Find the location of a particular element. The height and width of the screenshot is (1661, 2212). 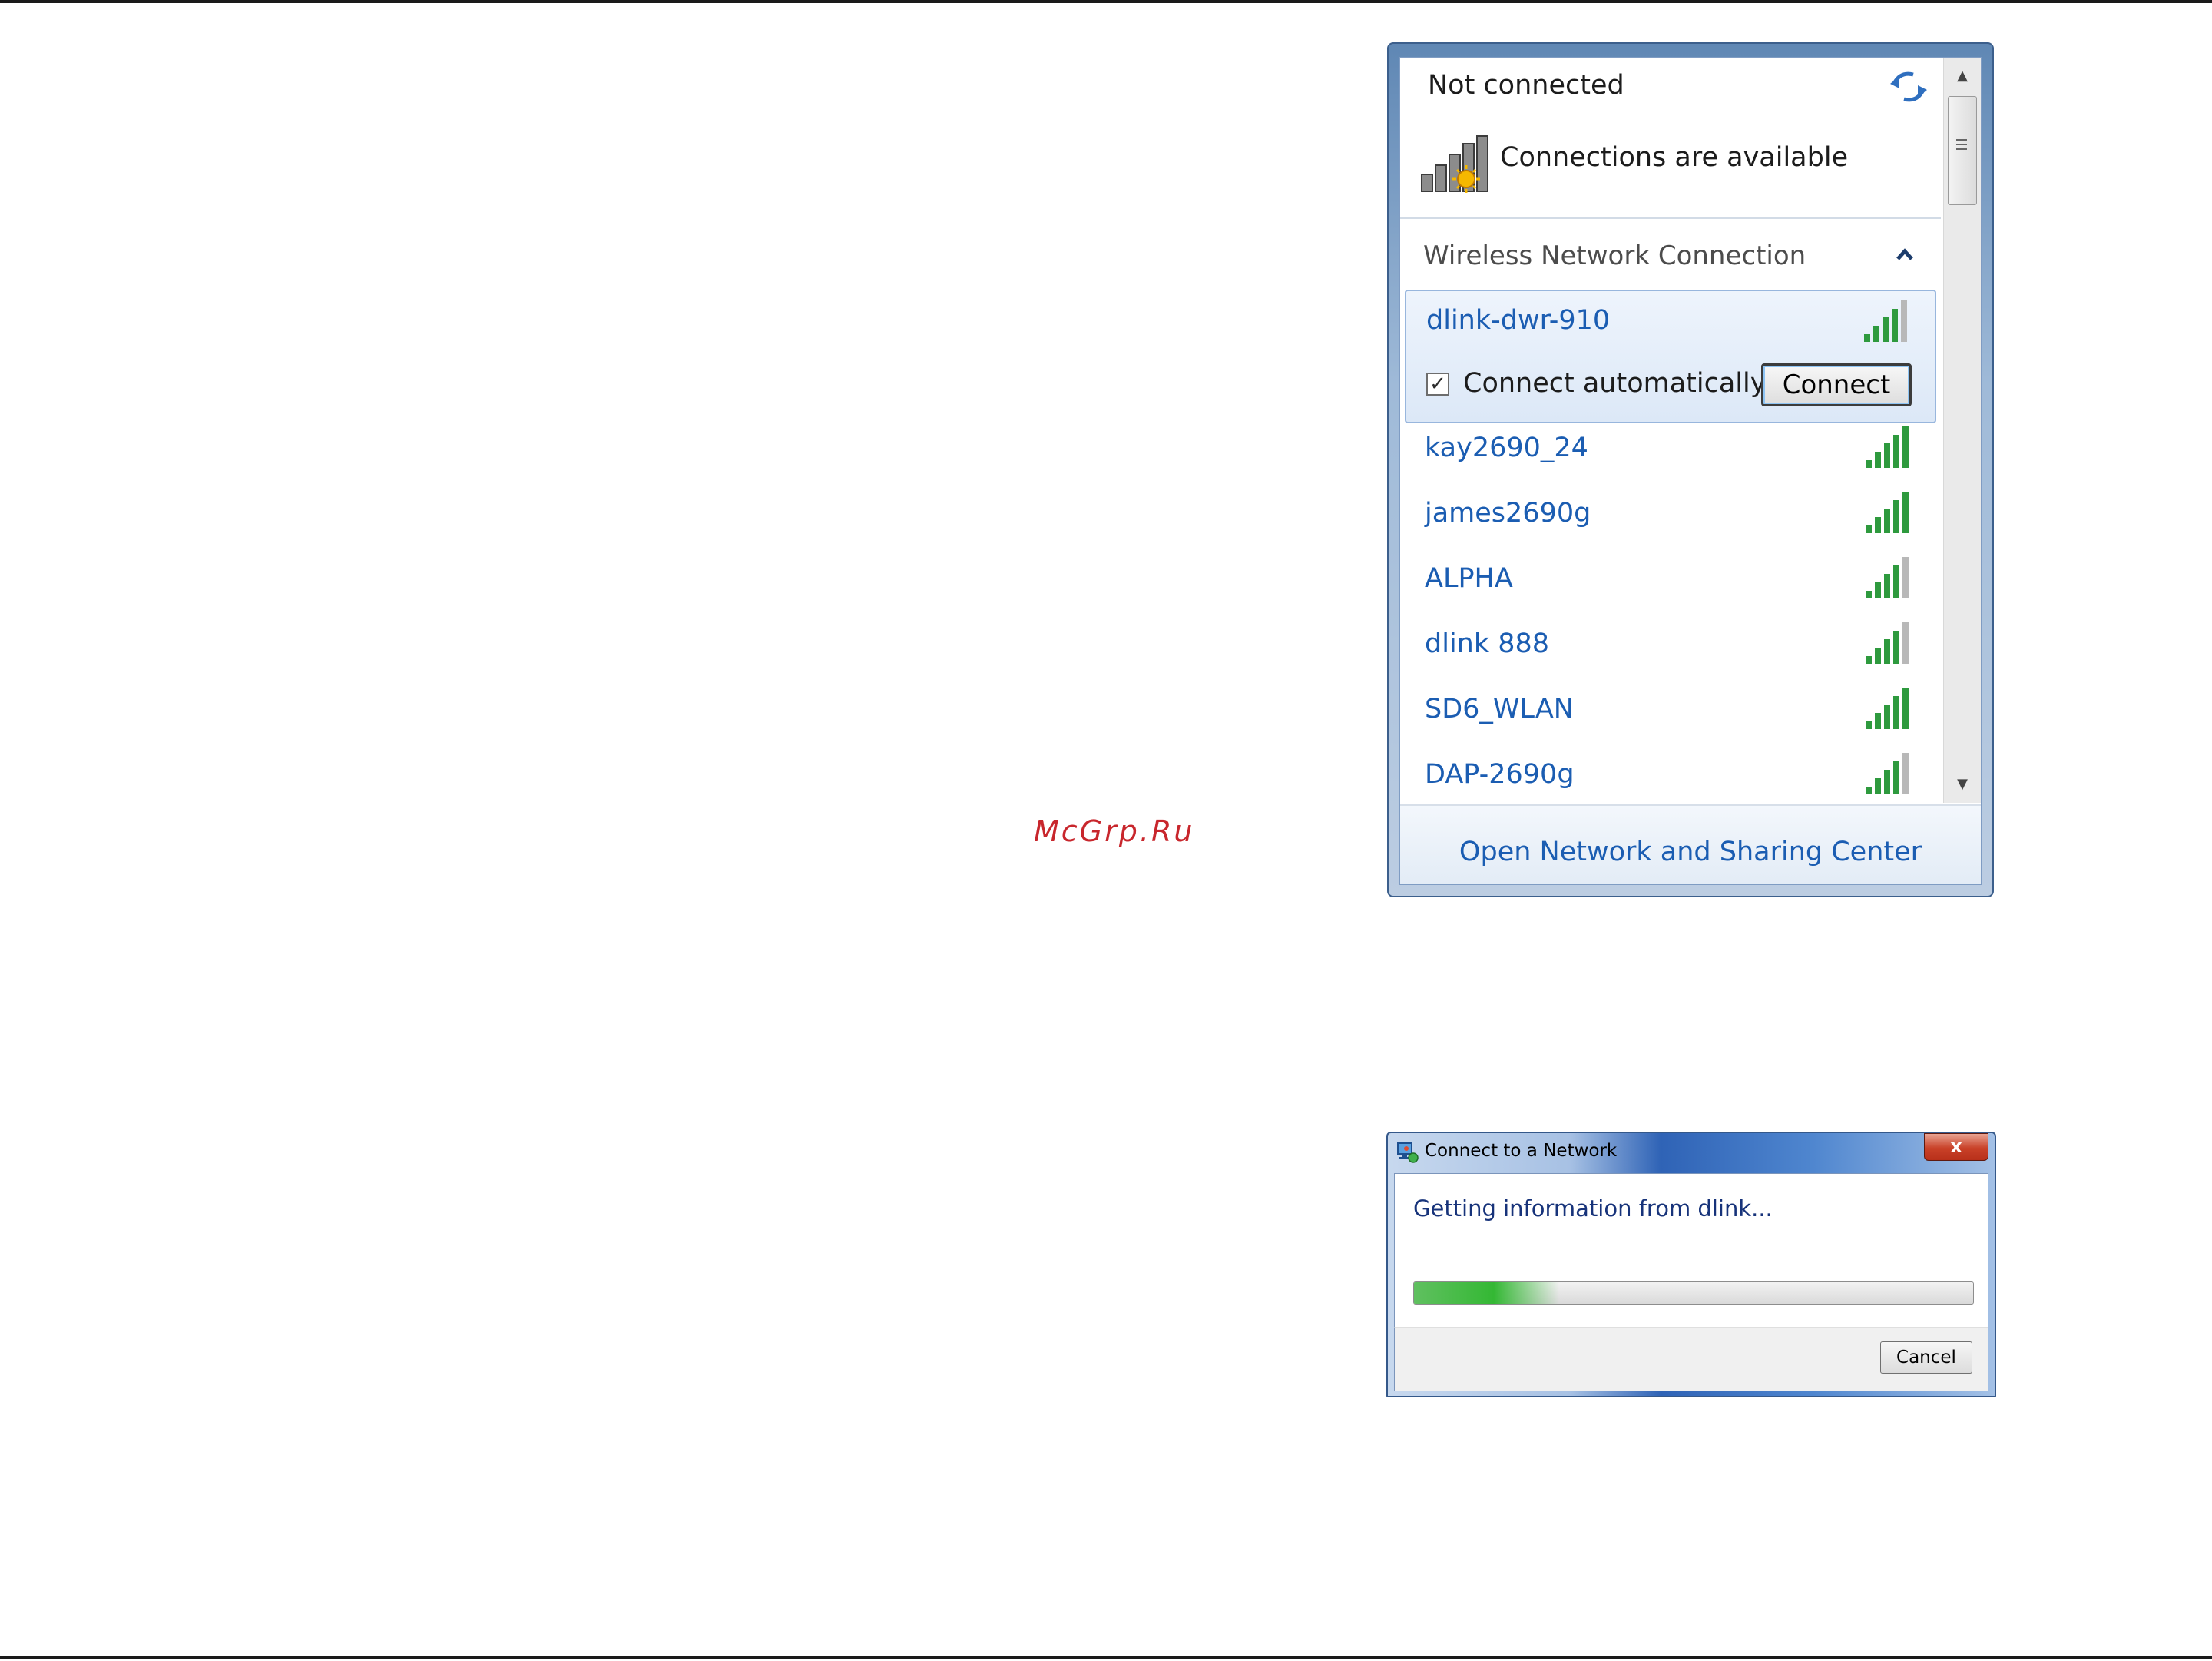

network-icon is located at coordinates (1408, 1152).